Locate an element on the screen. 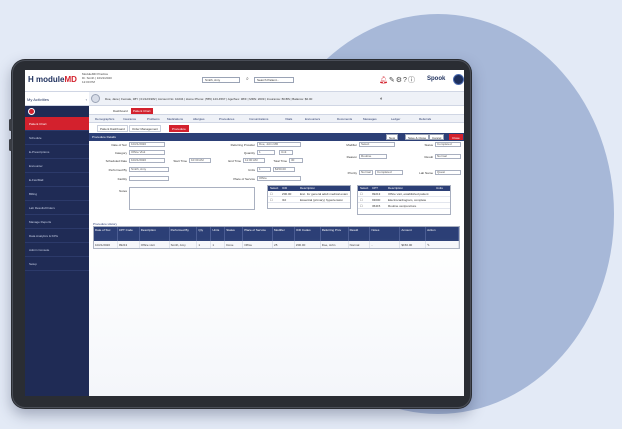 The width and height of the screenshot is (622, 429). header-icons: 🔔︎✎⚙?ⓘ is located at coordinates (397, 80).